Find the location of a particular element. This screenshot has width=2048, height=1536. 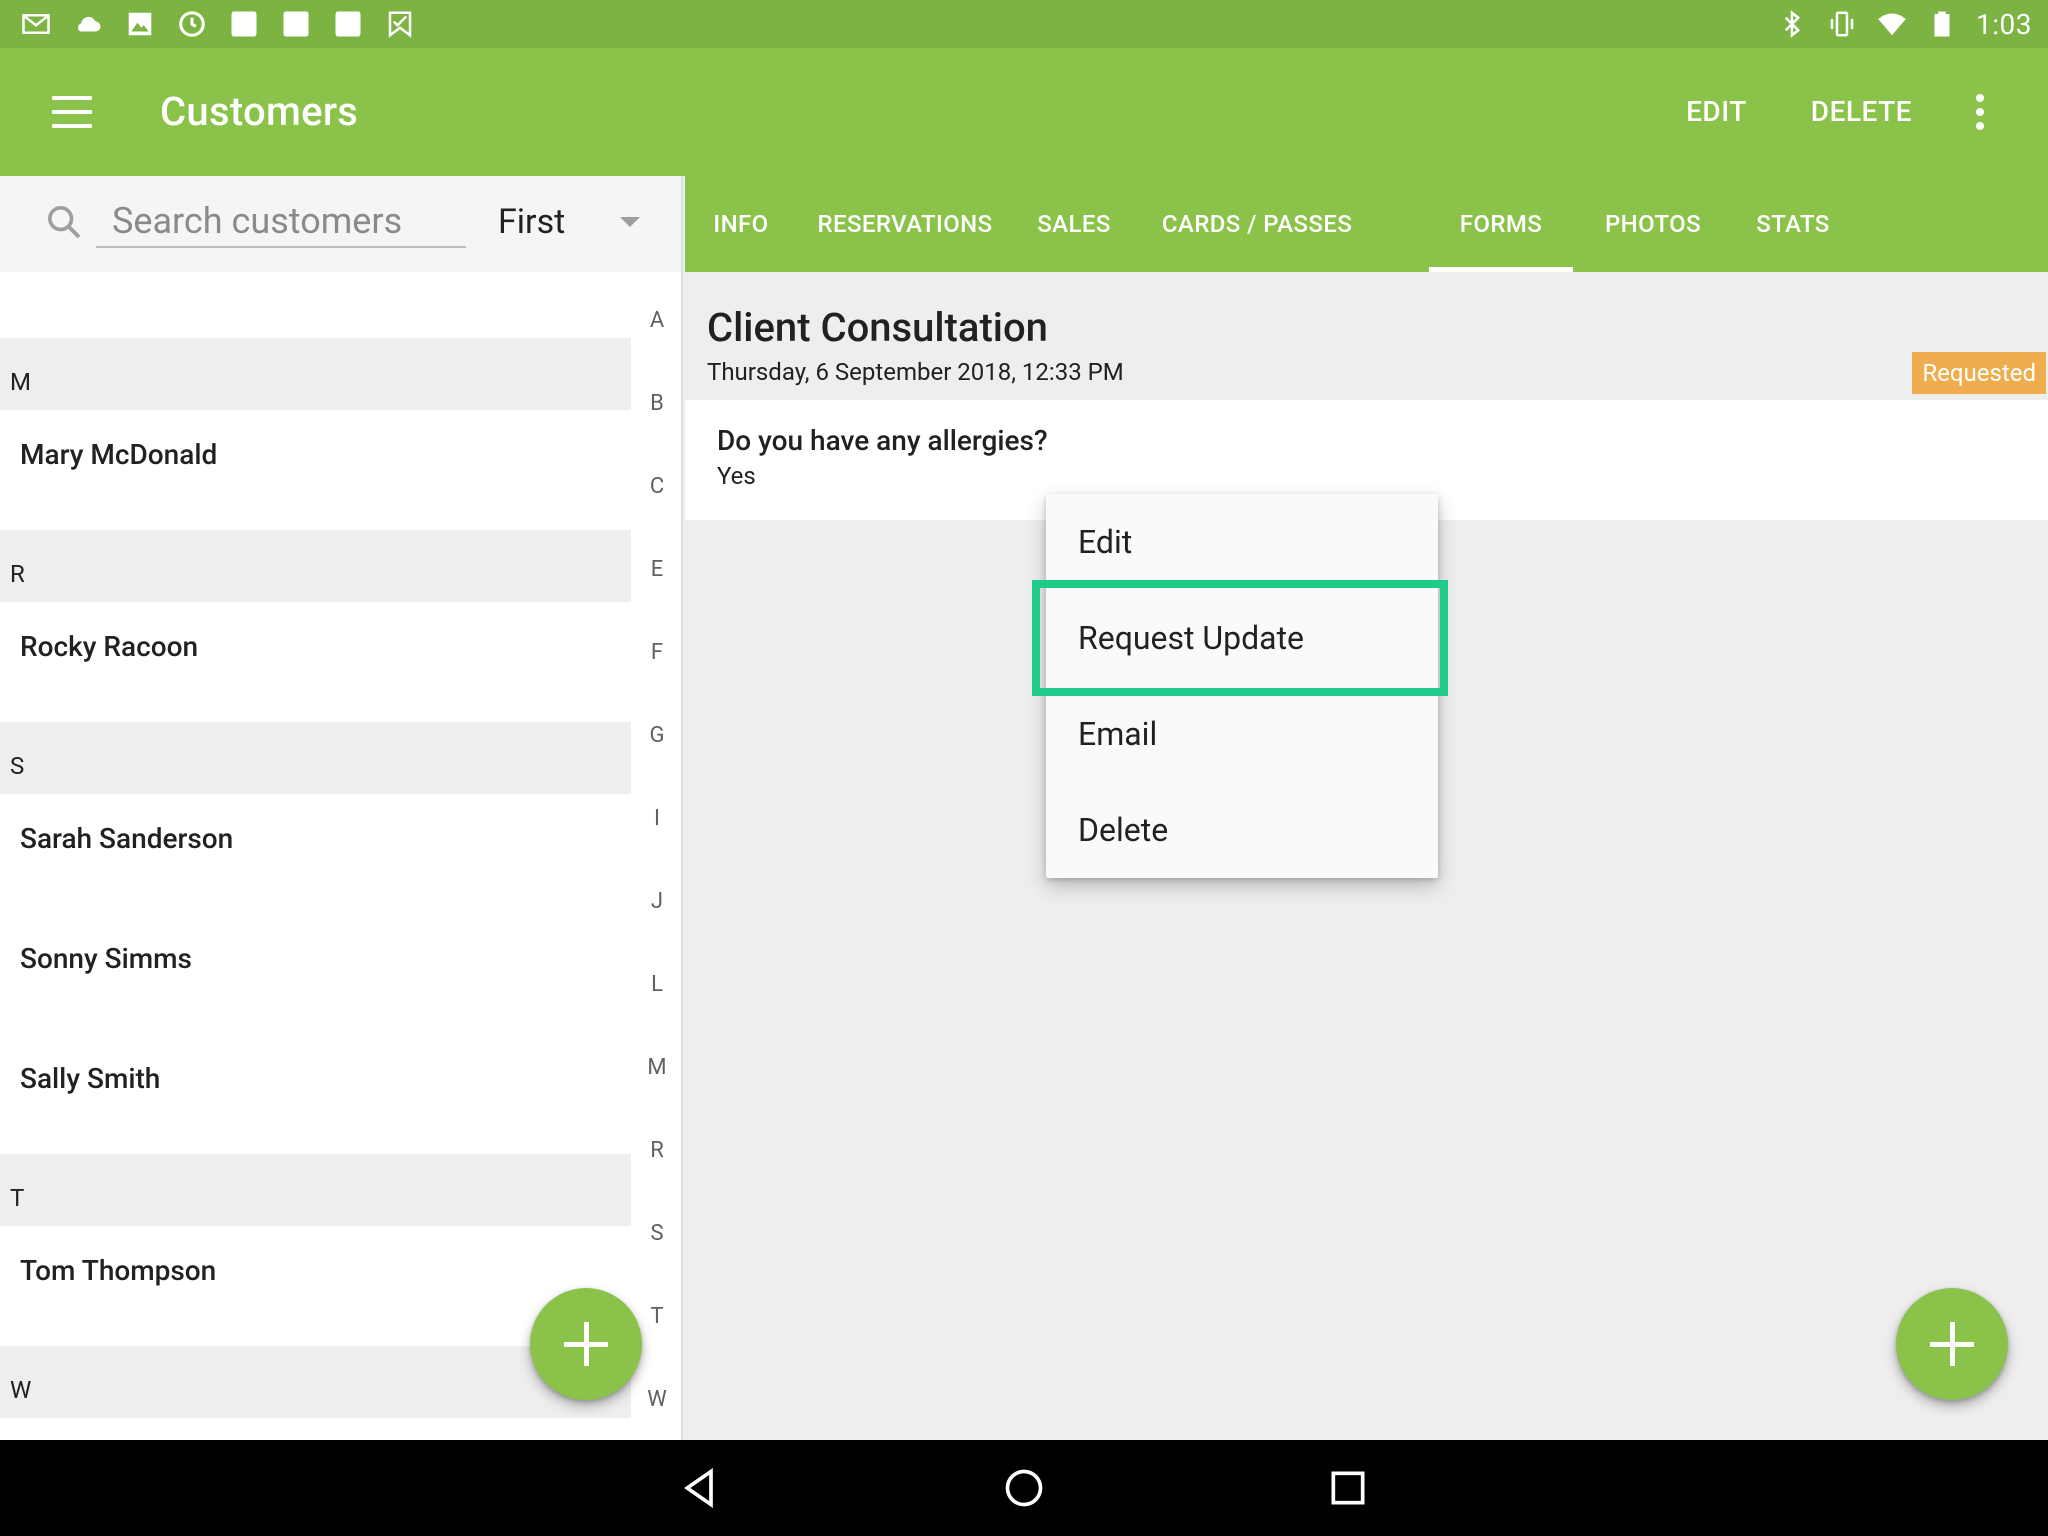

clock-icon is located at coordinates (192, 24).